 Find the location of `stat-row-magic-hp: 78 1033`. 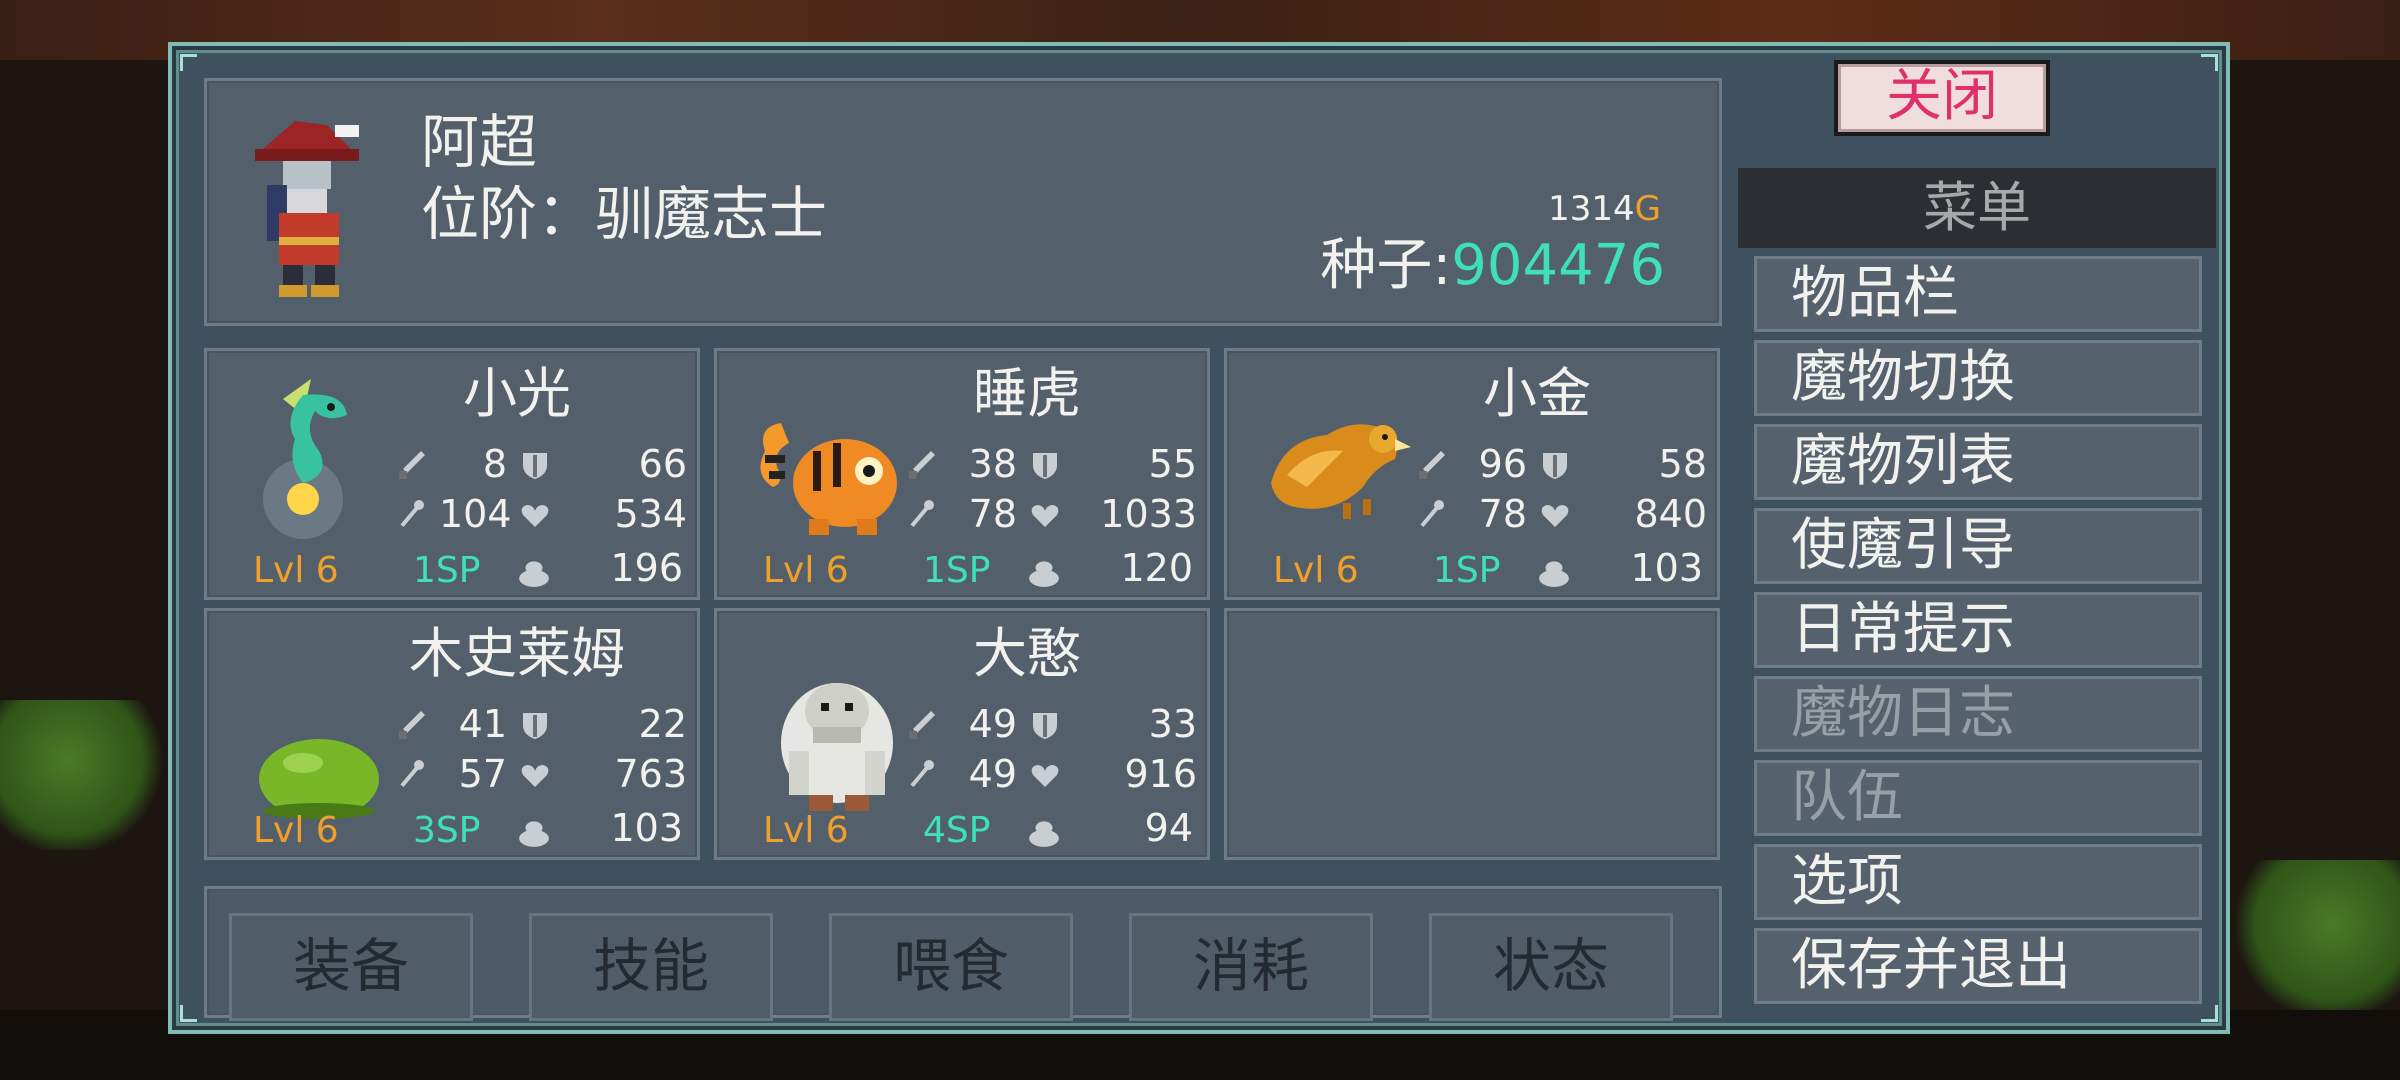

stat-row-magic-hp: 78 1033 is located at coordinates (1051, 514).